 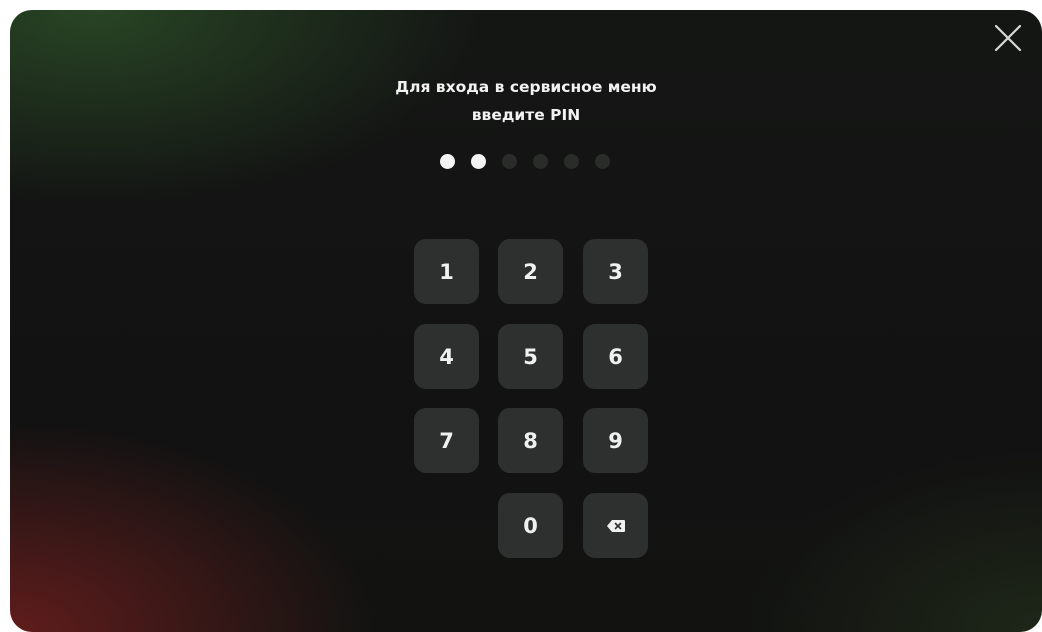 I want to click on close-button, so click(x=1008, y=38).